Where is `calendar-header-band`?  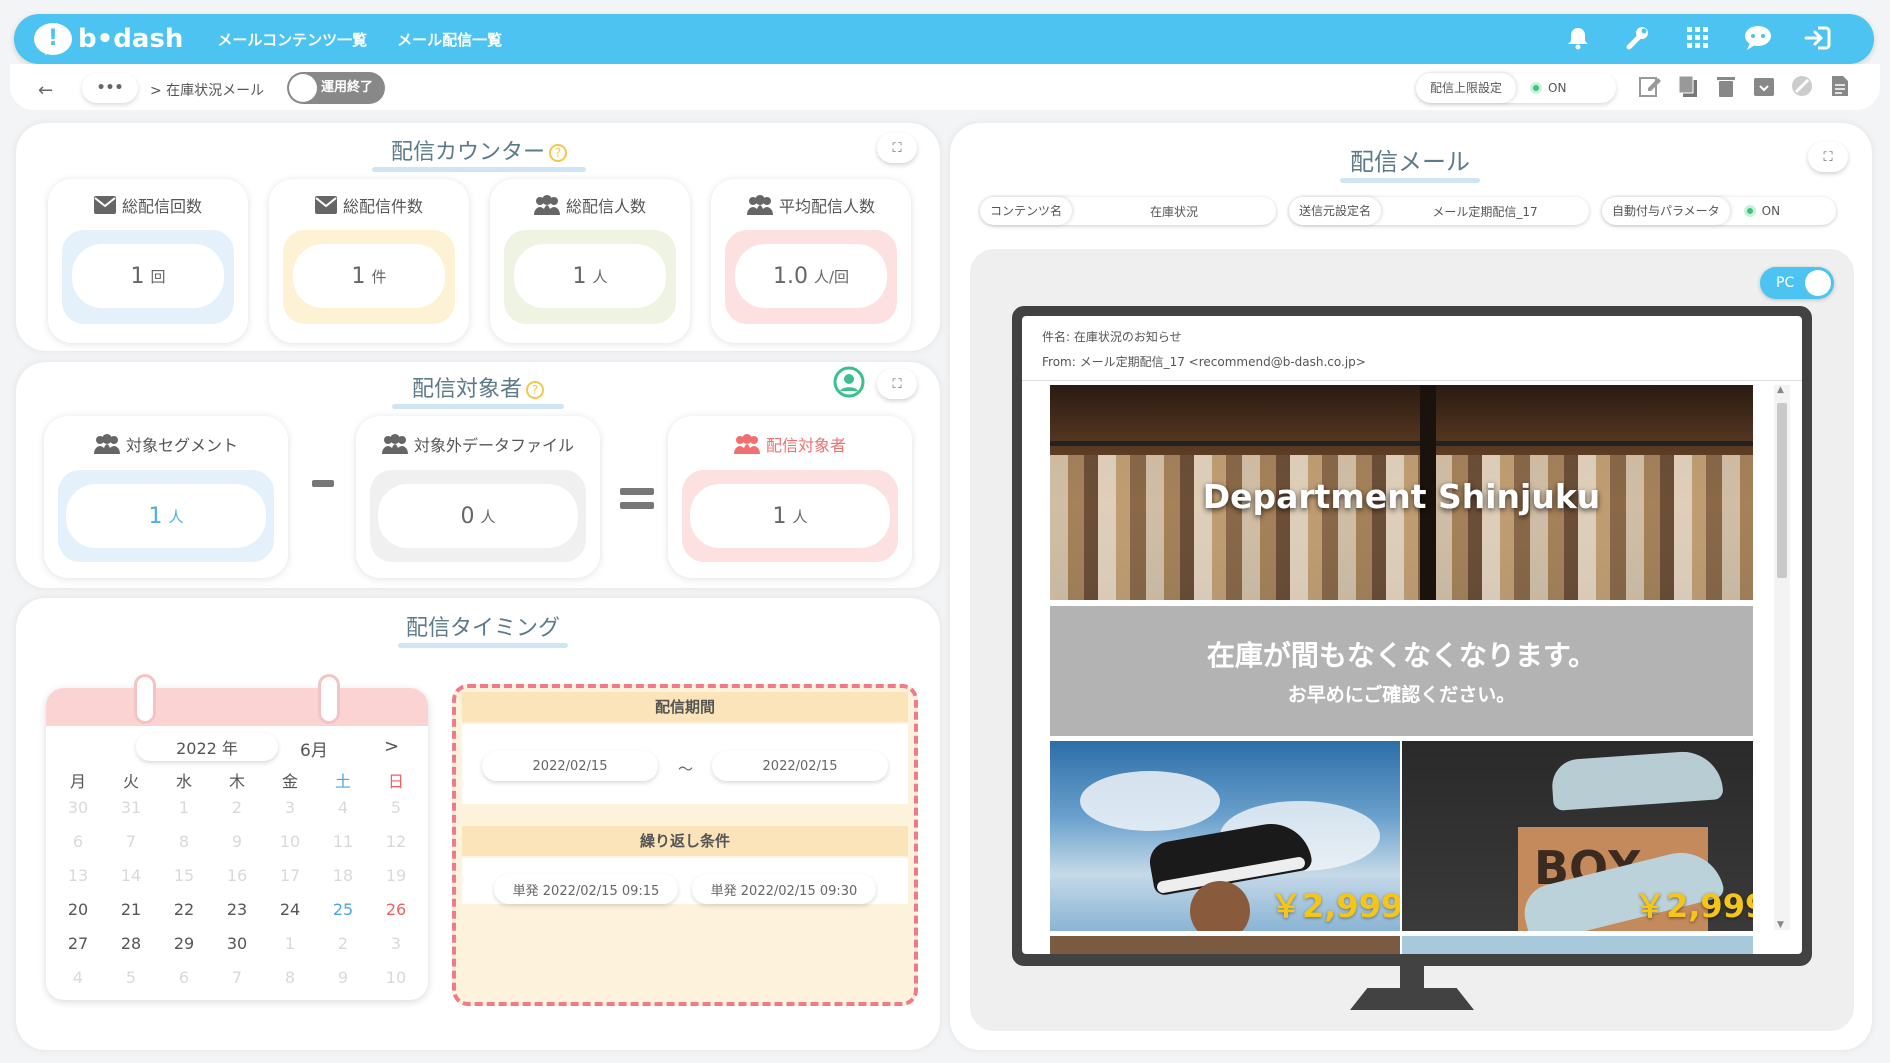
calendar-header-band is located at coordinates (237, 707).